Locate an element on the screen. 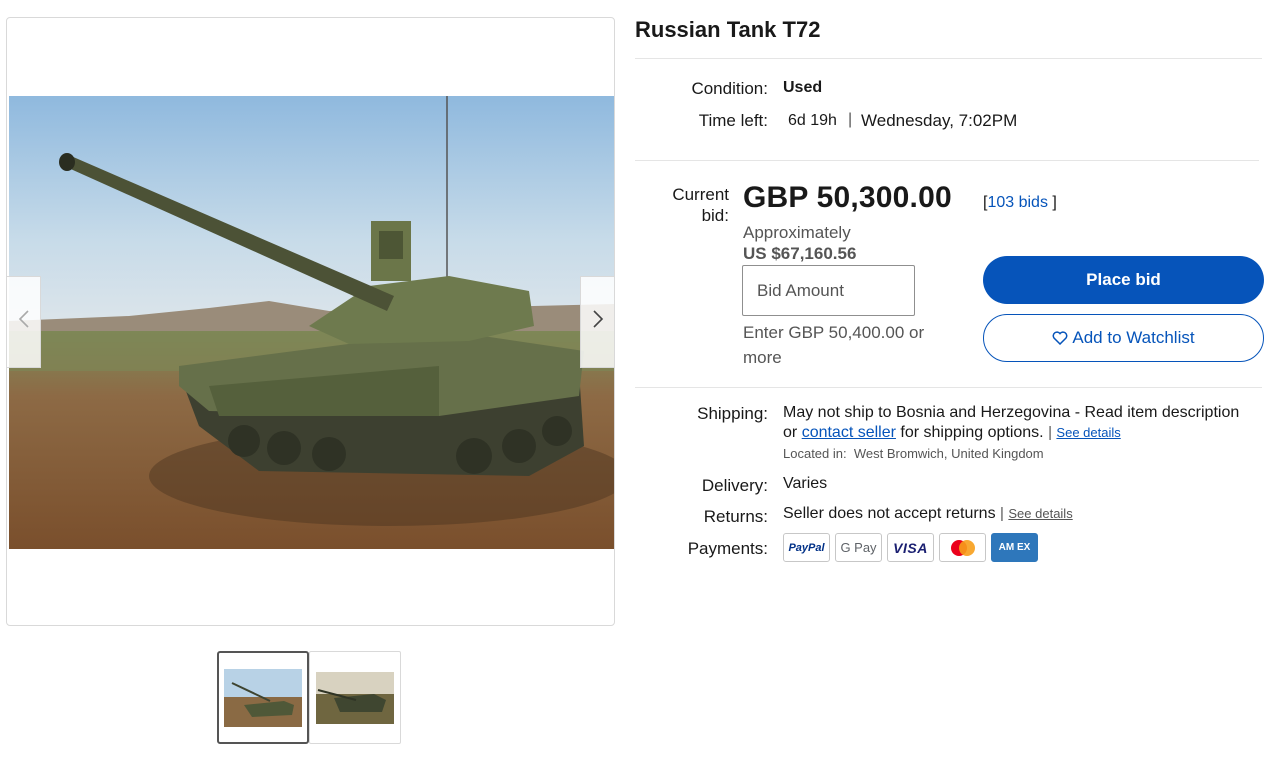 The height and width of the screenshot is (759, 1280). mastercard-icon is located at coordinates (962, 547).